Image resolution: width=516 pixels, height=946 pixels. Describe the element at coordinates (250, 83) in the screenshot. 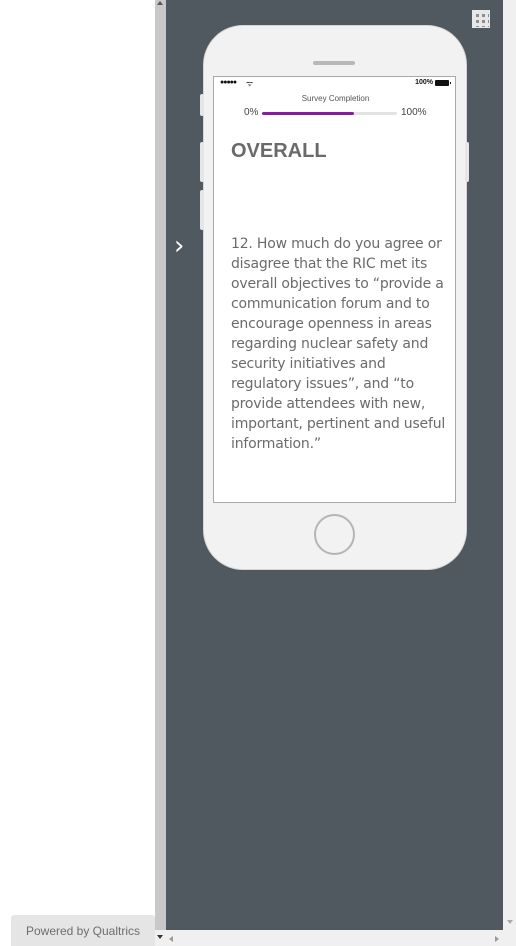

I see `wifi-icon: ᯤ` at that location.